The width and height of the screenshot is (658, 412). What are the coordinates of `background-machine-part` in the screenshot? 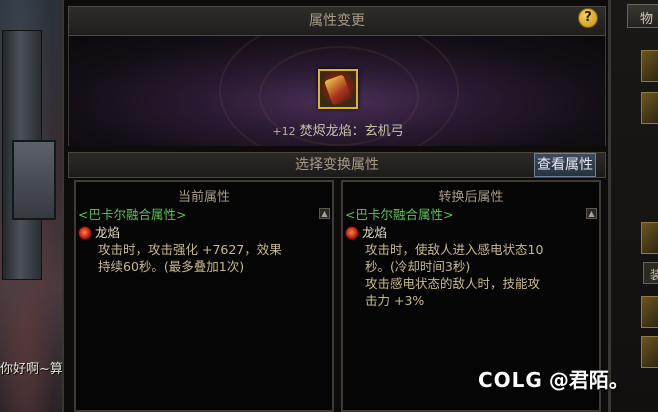 It's located at (34, 180).